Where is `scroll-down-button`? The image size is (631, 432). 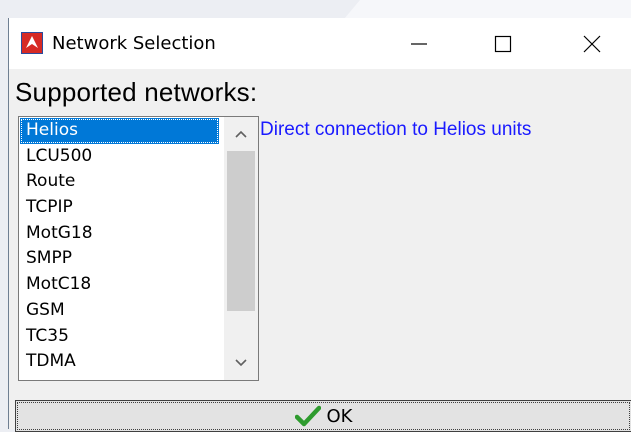
scroll-down-button is located at coordinates (241, 363).